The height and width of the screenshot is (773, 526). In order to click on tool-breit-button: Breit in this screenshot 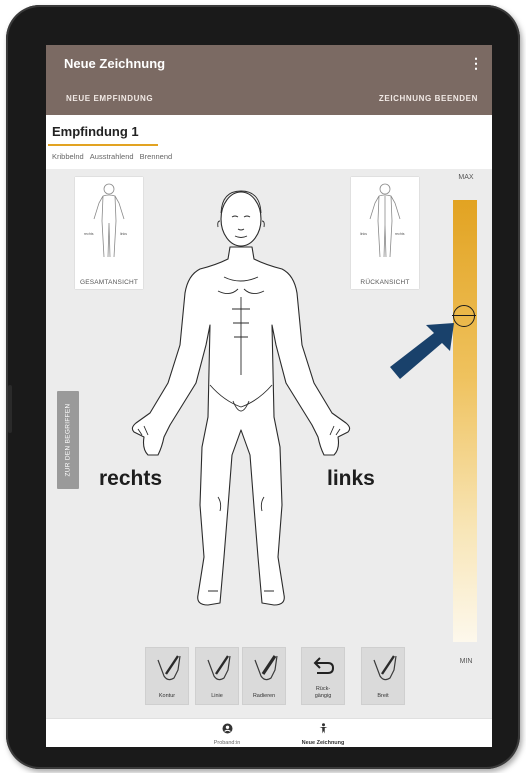, I will do `click(383, 676)`.